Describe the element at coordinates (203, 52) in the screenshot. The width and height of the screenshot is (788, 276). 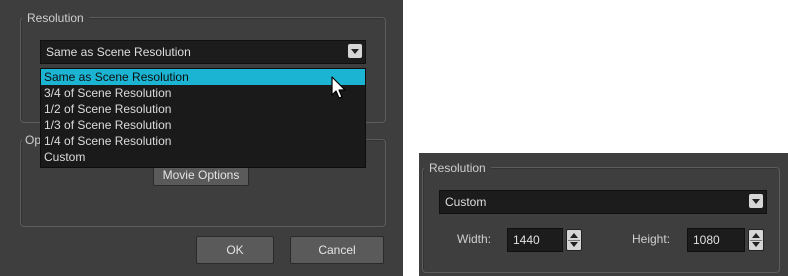
I see `resolution-combo: Same as Scene Resolution` at that location.